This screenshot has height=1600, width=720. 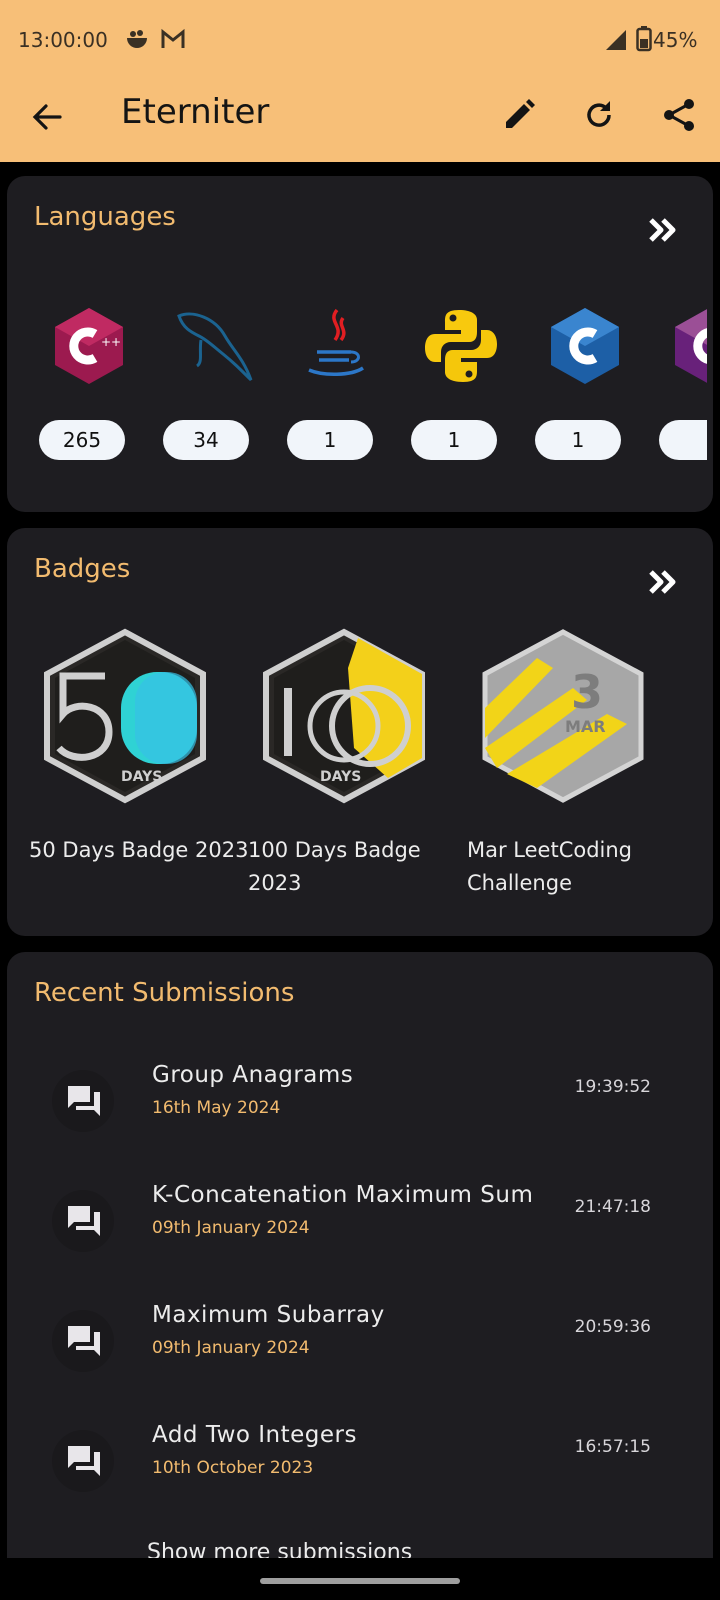 What do you see at coordinates (47, 117) in the screenshot?
I see `back-arrow-icon` at bounding box center [47, 117].